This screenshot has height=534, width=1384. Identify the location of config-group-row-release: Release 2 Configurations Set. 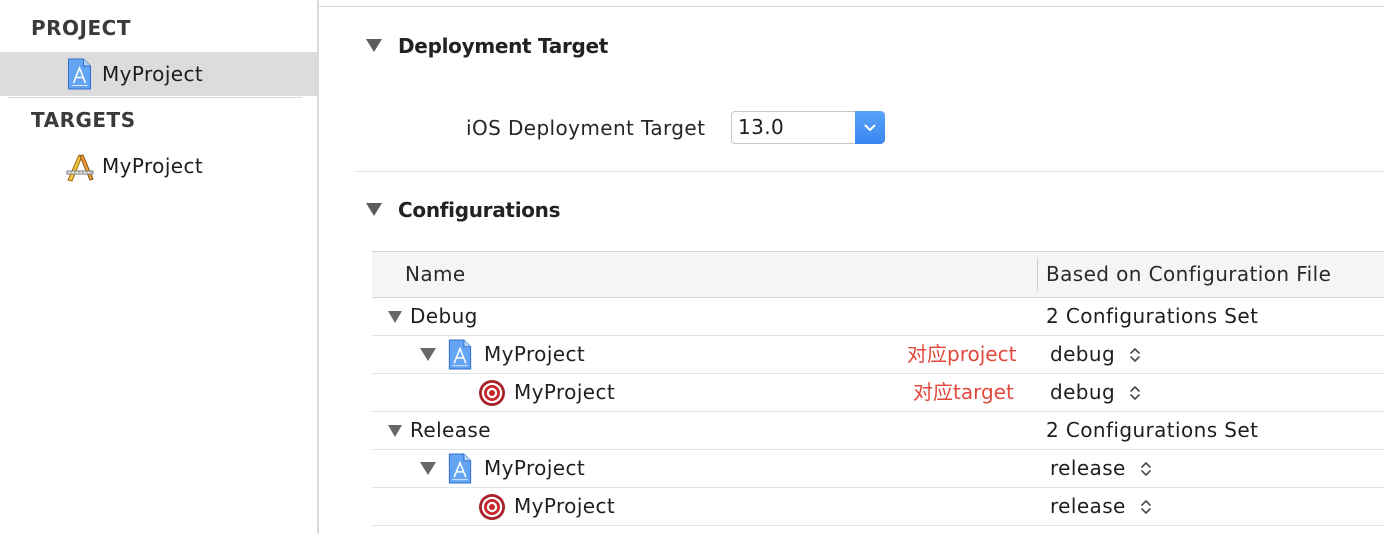
(878, 431).